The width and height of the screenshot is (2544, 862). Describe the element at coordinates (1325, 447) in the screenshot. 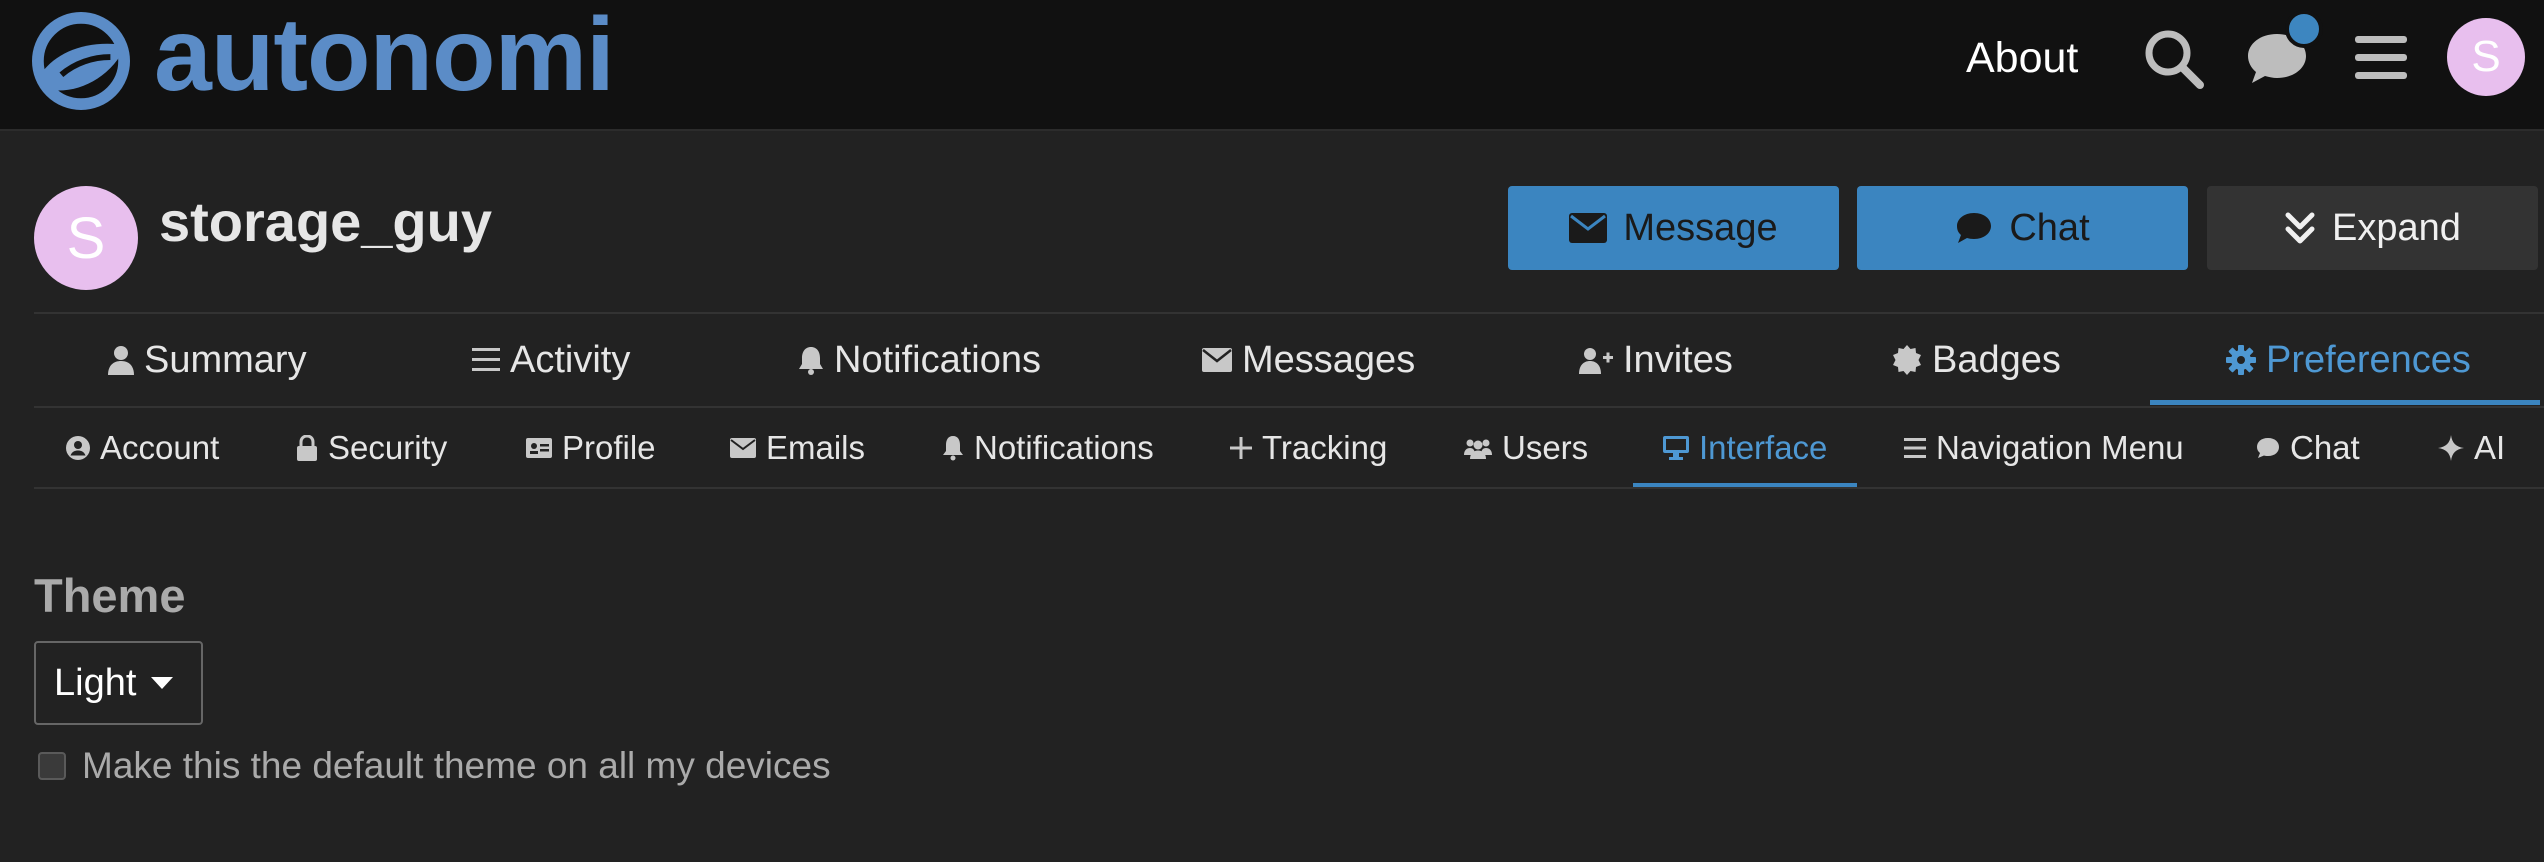

I see `subtab-label: Tracking` at that location.